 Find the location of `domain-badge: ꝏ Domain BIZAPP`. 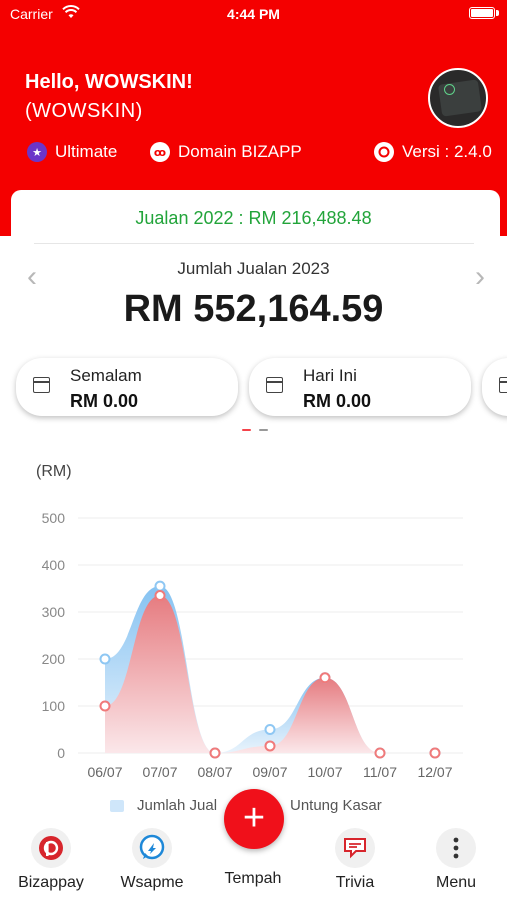

domain-badge: ꝏ Domain BIZAPP is located at coordinates (226, 152).